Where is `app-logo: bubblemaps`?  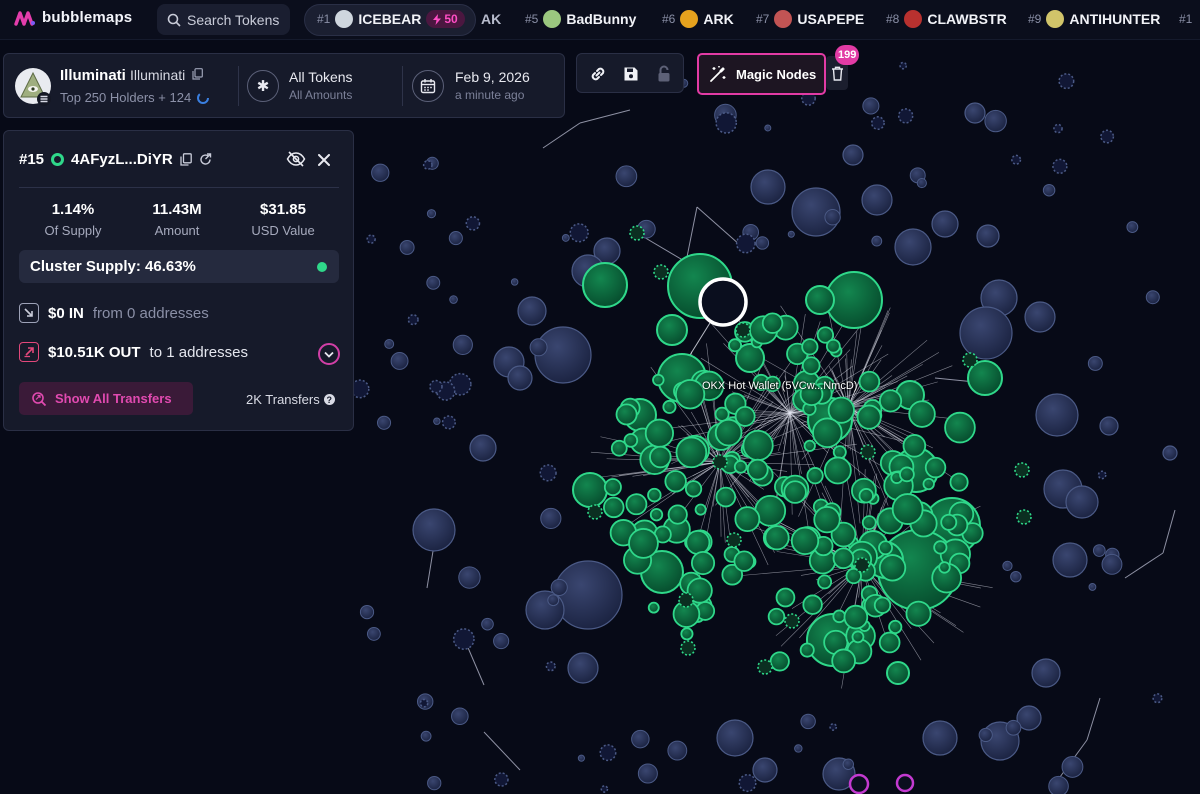 app-logo: bubblemaps is located at coordinates (73, 17).